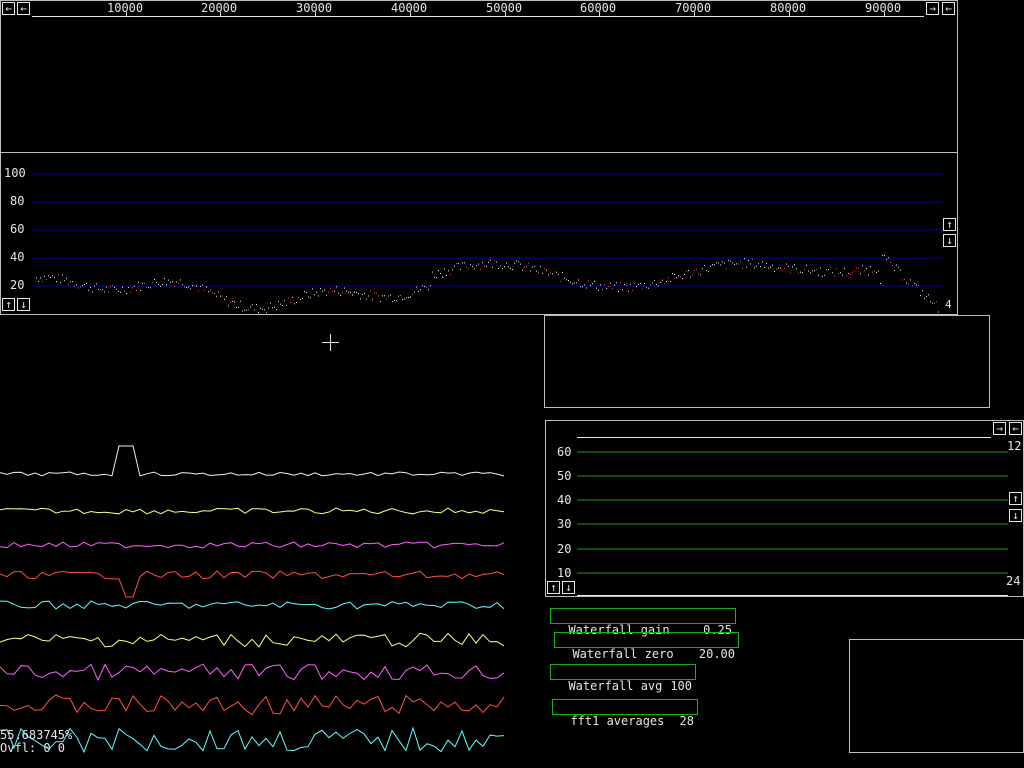 This screenshot has width=1024, height=768. What do you see at coordinates (1015, 515) in the screenshot?
I see `level-graph-down-button: ↓` at bounding box center [1015, 515].